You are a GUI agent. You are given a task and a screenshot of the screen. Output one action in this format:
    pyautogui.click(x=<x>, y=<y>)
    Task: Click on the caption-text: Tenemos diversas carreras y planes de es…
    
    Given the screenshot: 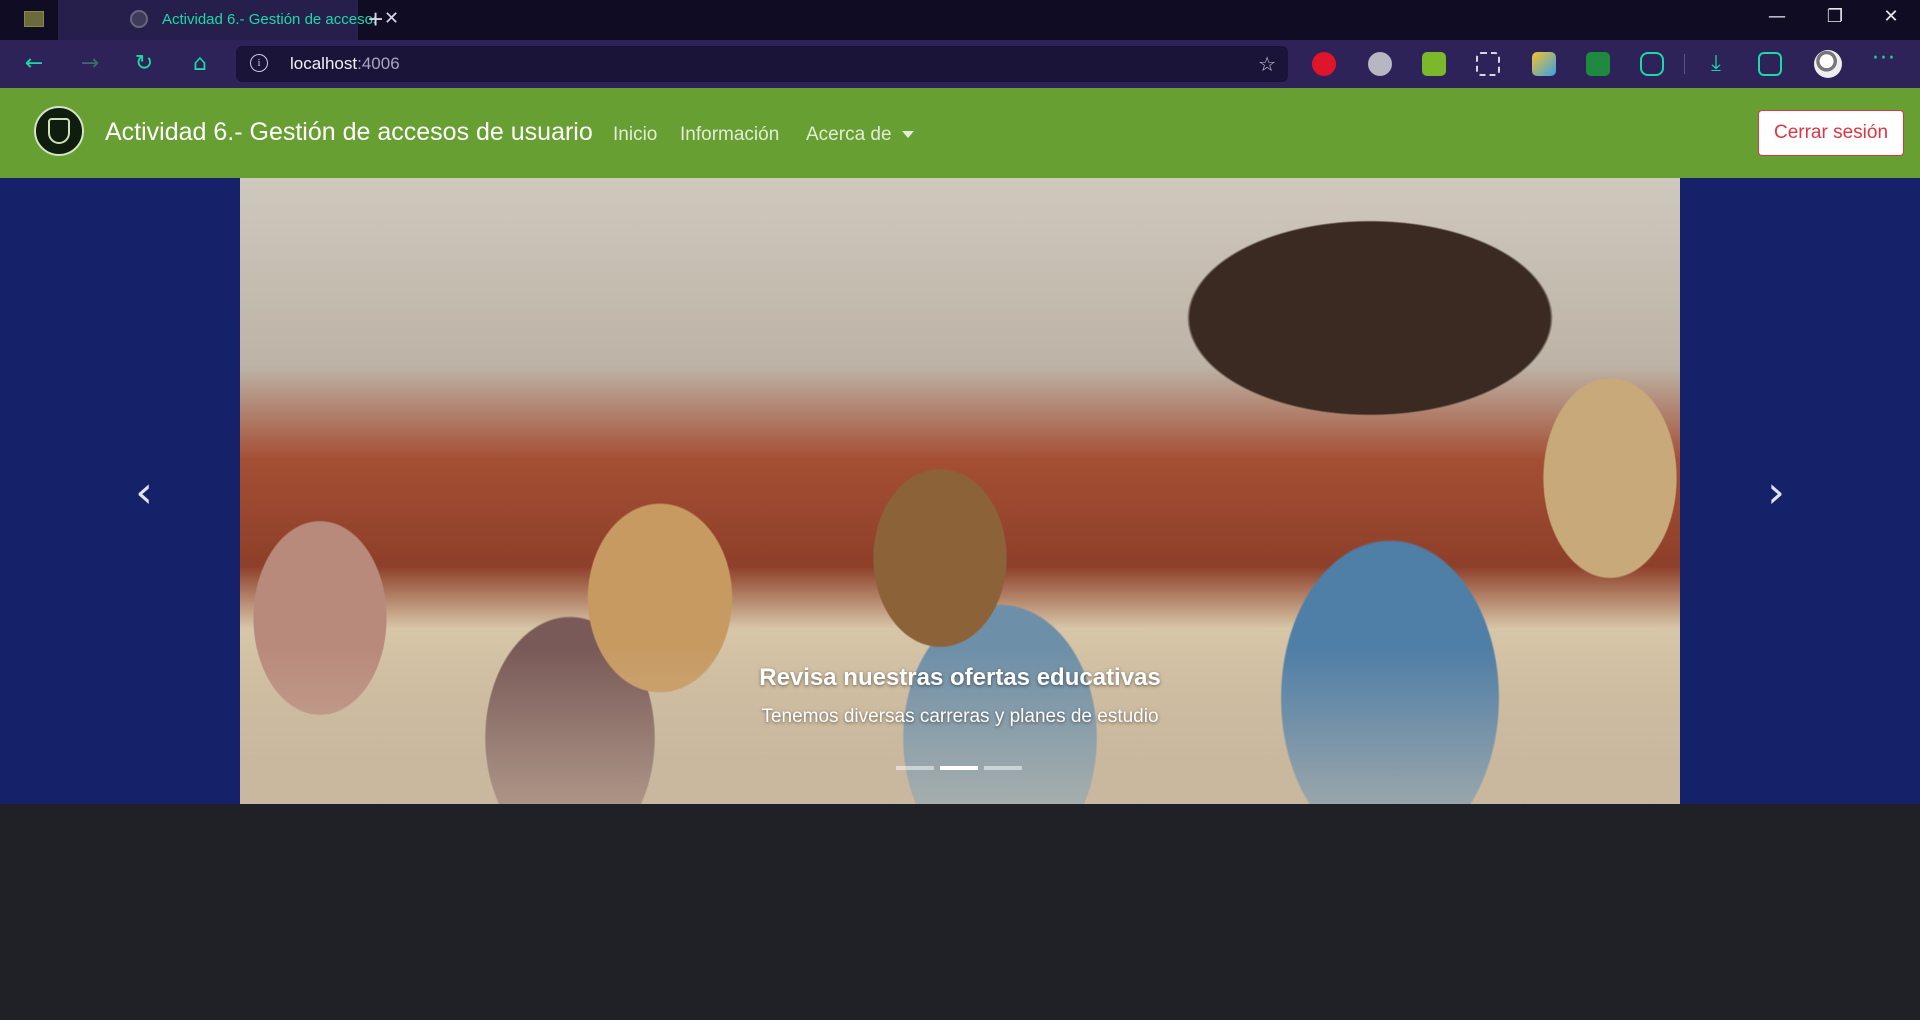 What is the action you would take?
    pyautogui.click(x=960, y=716)
    